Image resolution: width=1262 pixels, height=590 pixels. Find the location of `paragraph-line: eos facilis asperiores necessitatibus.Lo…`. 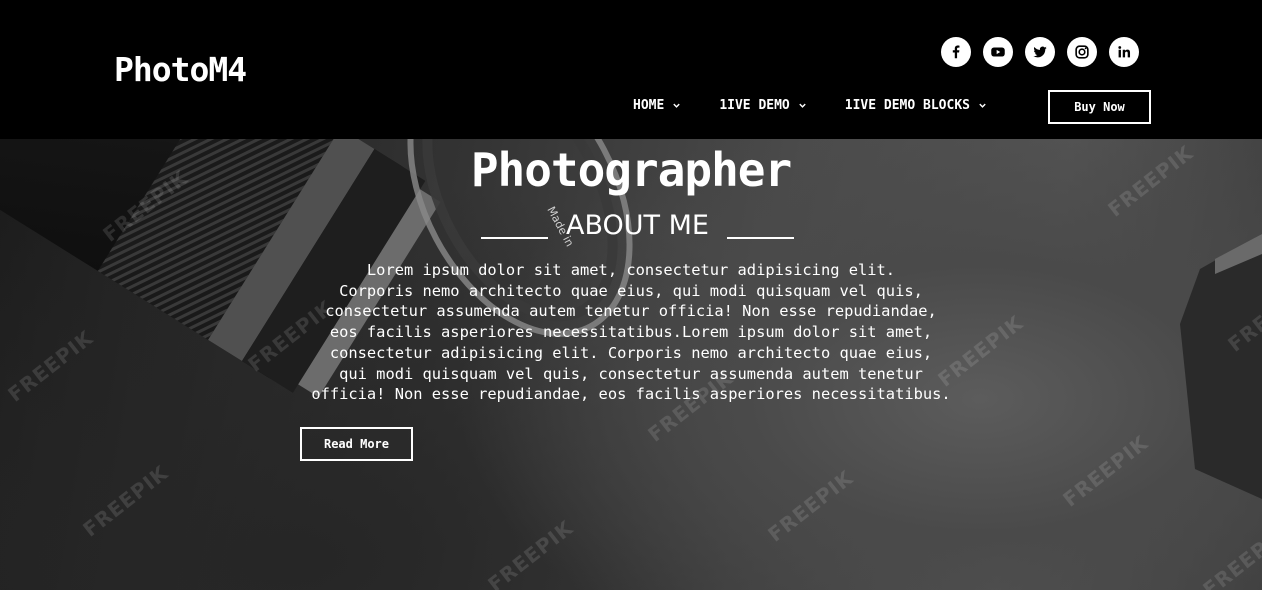

paragraph-line: eos facilis asperiores necessitatibus.Lo… is located at coordinates (631, 332).